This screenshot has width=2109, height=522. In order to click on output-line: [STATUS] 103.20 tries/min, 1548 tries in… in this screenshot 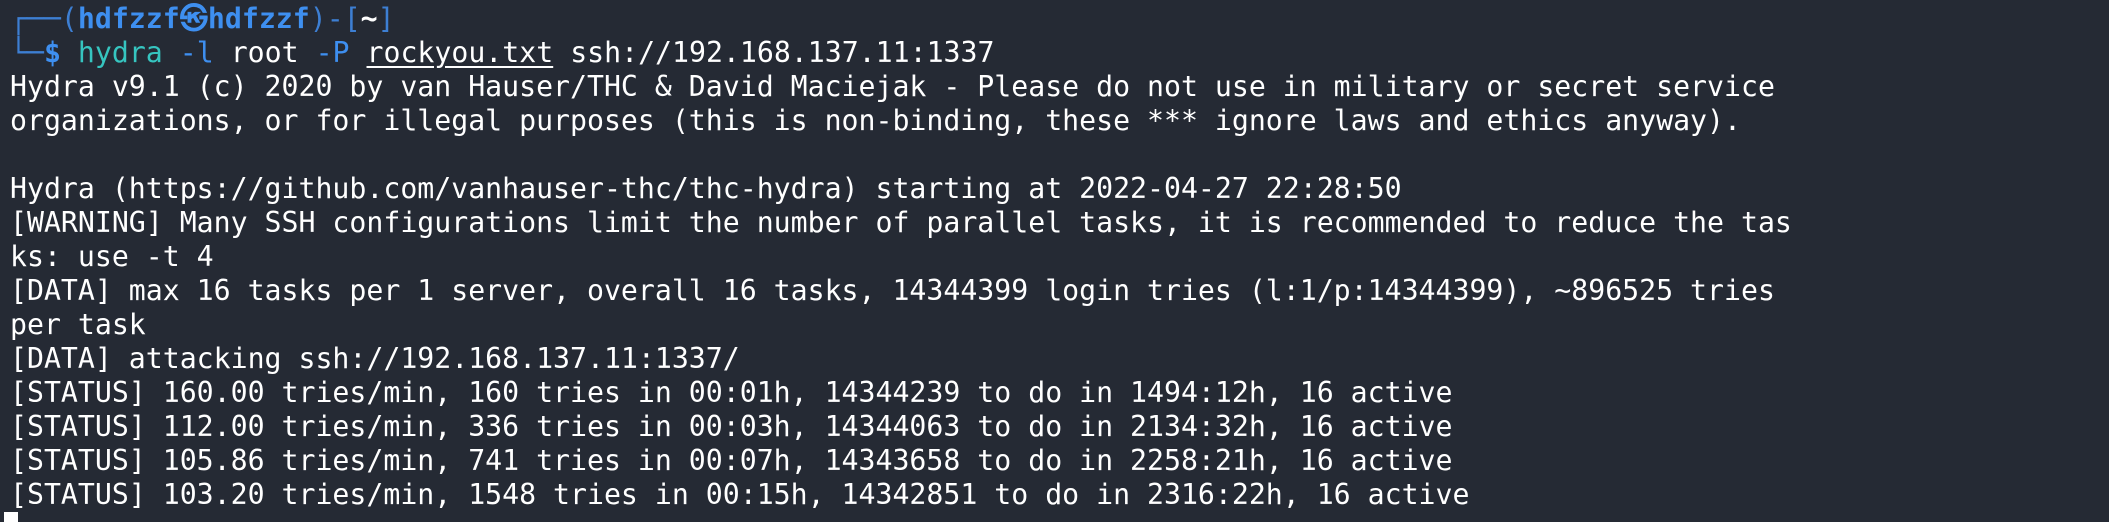, I will do `click(740, 494)`.